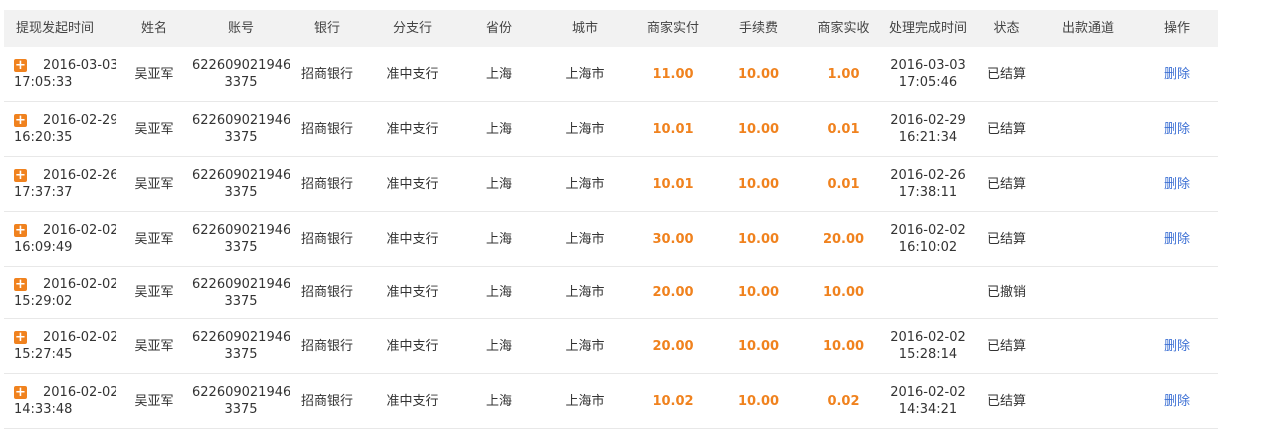 Image resolution: width=1270 pixels, height=431 pixels. What do you see at coordinates (55, 28) in the screenshot?
I see `col-header-start-time: 提现发起时间` at bounding box center [55, 28].